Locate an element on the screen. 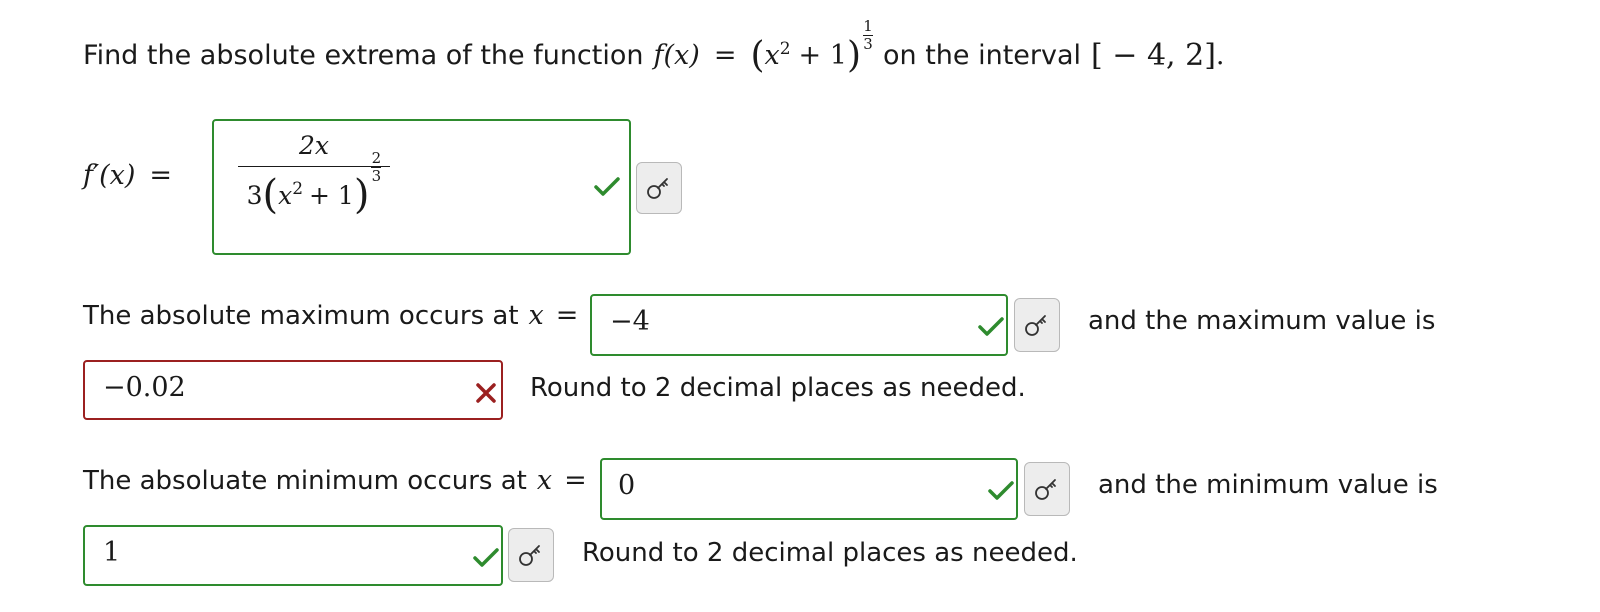  min-hint: Round to 2 decimal places as needed. is located at coordinates (830, 553).